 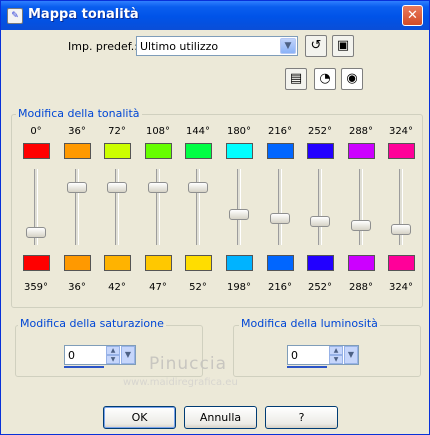 What do you see at coordinates (307, 367) in the screenshot?
I see `luminosity-indicator` at bounding box center [307, 367].